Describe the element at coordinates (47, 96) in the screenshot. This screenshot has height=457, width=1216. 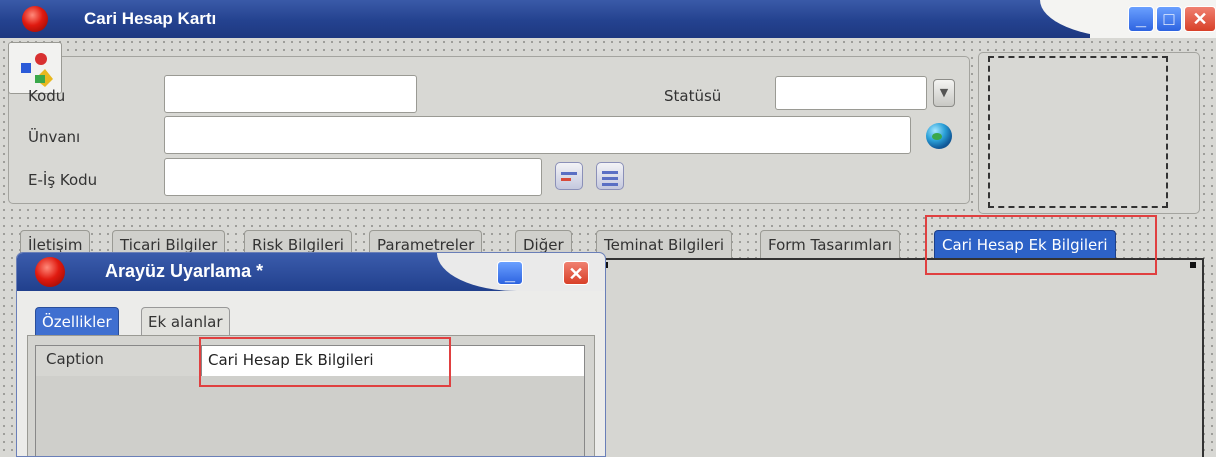
I see `kodu-label: Kodu` at that location.